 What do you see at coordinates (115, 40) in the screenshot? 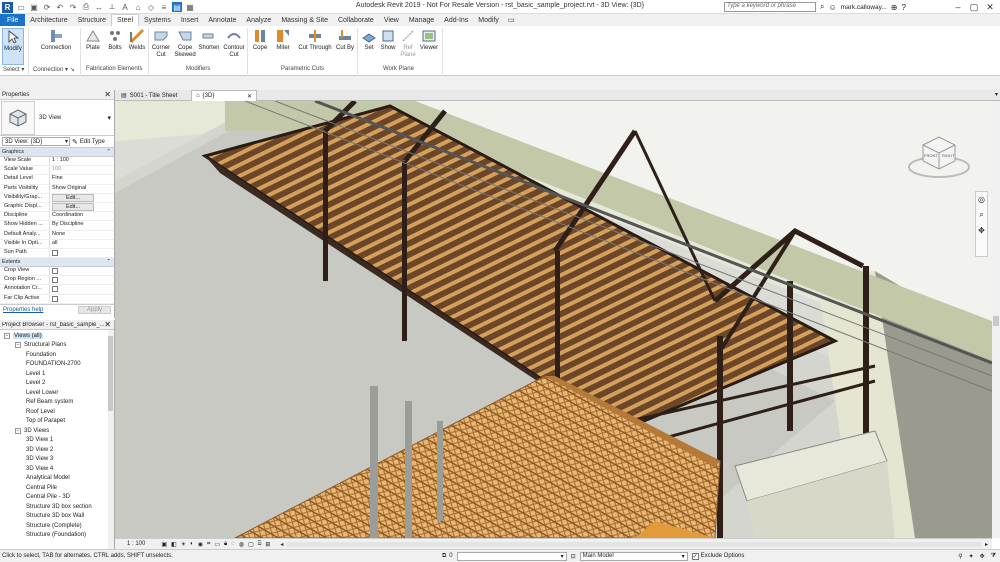
I see `bolts-button: Bolts` at bounding box center [115, 40].